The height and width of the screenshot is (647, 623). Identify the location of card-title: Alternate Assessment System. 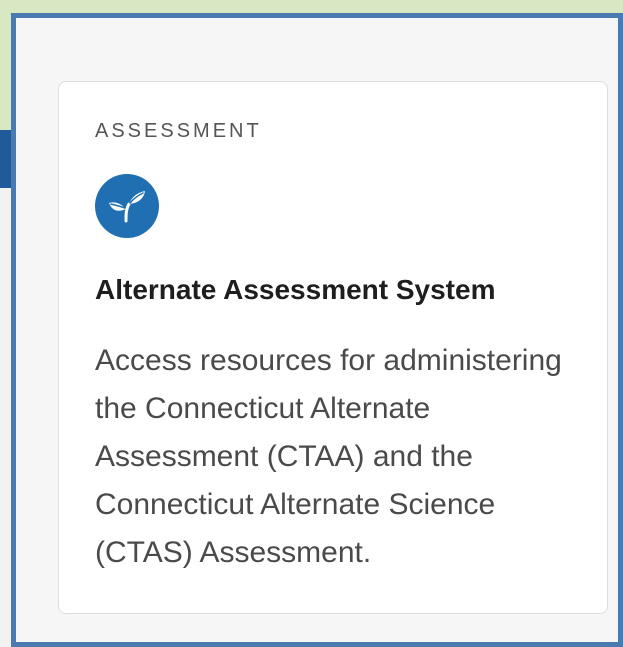
(295, 289).